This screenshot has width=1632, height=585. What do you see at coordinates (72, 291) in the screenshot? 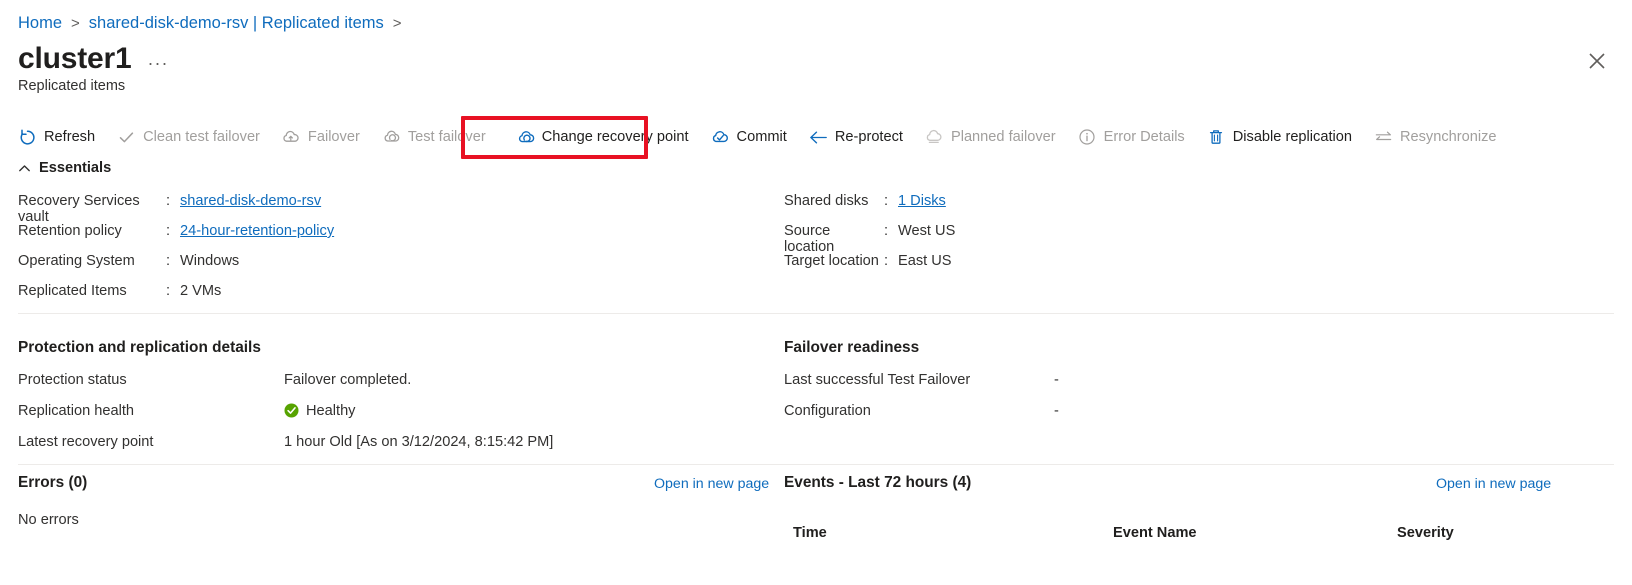
I see `essentials-key: Replicated Items` at bounding box center [72, 291].